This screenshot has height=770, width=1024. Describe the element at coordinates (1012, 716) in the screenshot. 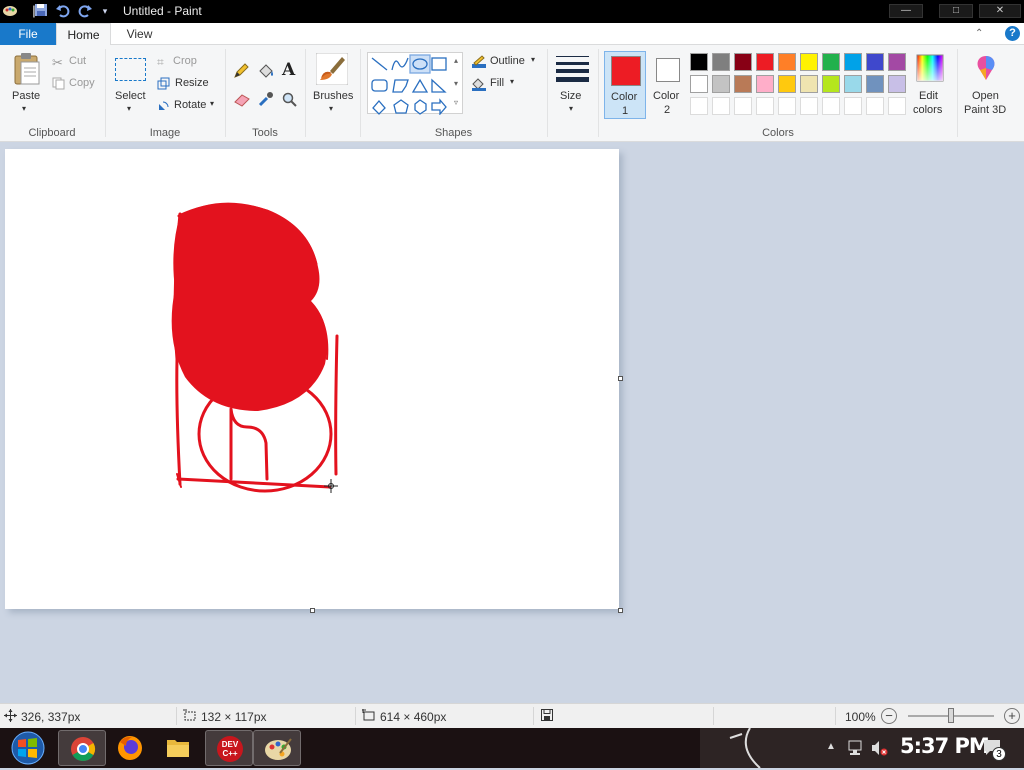

I see `zoom-in-button: +` at that location.